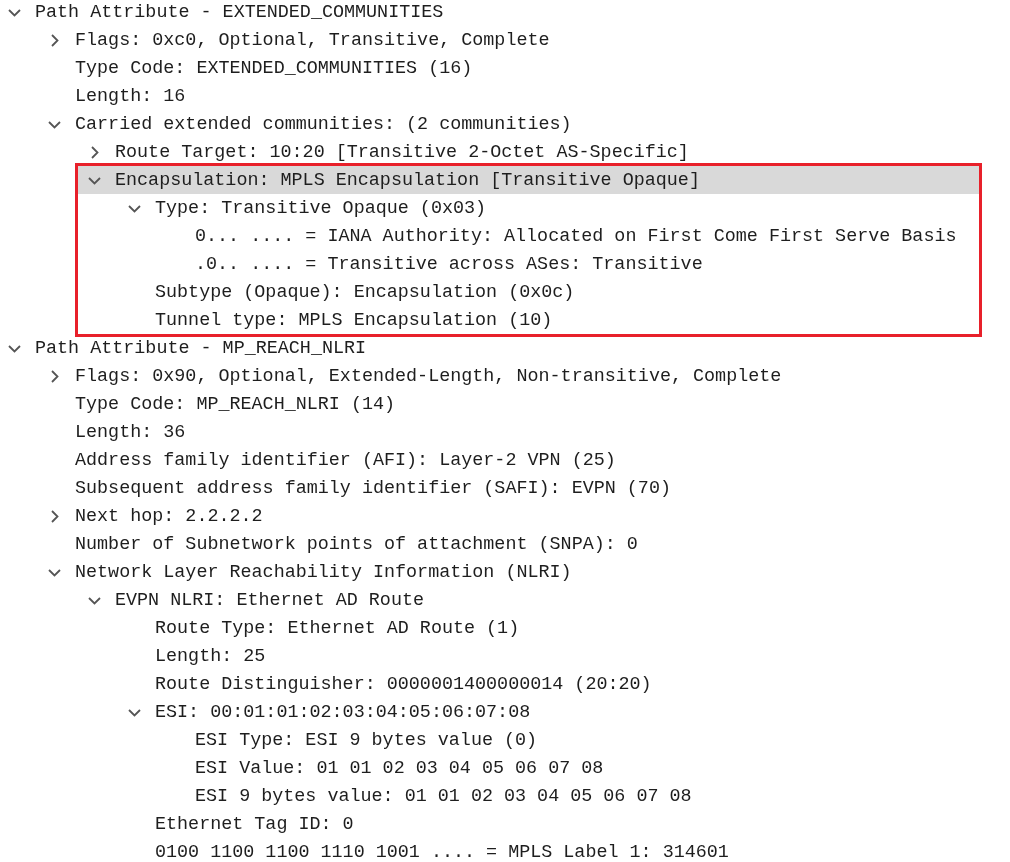  What do you see at coordinates (505, 96) in the screenshot?
I see `tree-row: Length: 16` at bounding box center [505, 96].